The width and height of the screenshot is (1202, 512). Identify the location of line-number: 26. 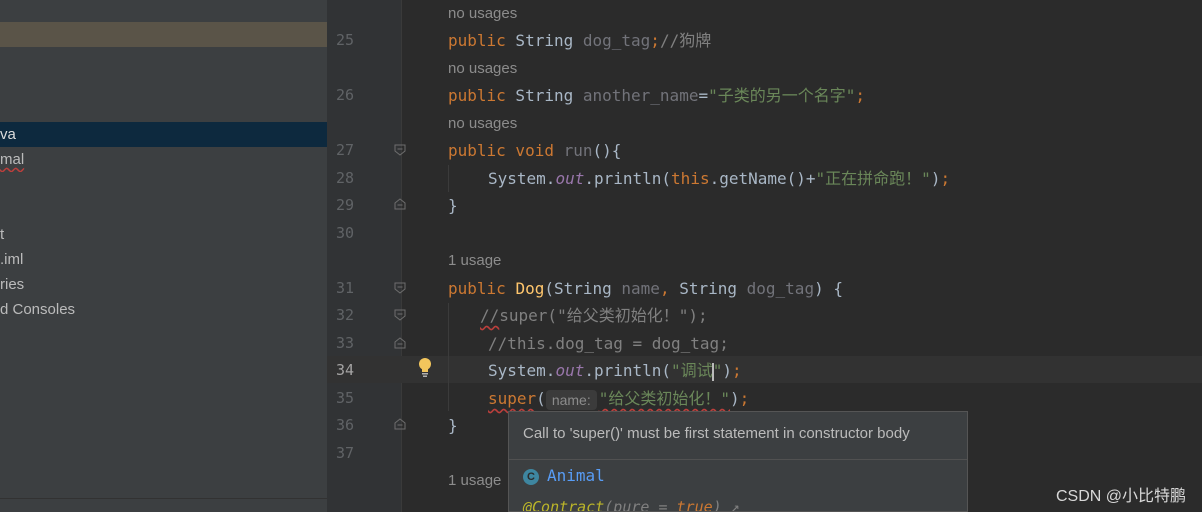
(345, 95).